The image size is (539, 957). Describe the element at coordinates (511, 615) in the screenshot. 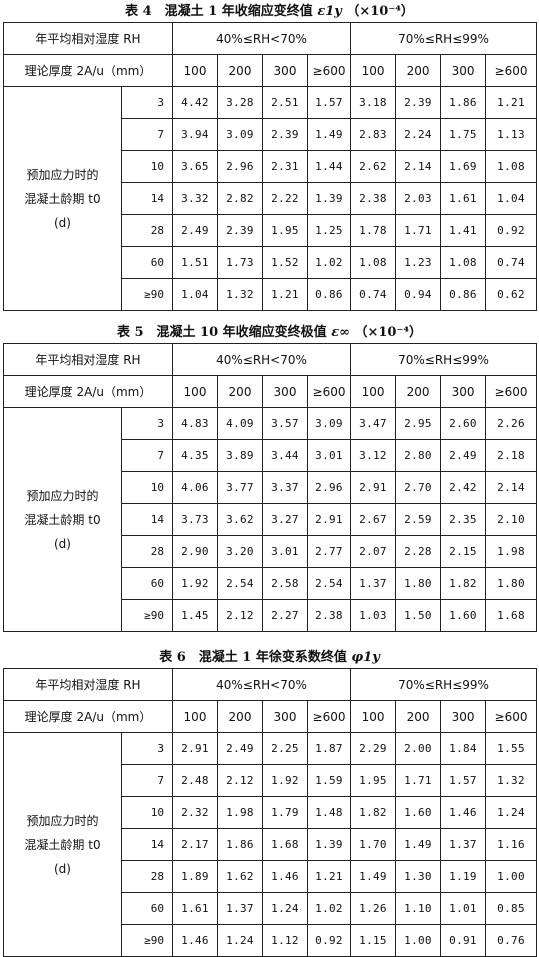

I see `table-cell: 1.68` at that location.